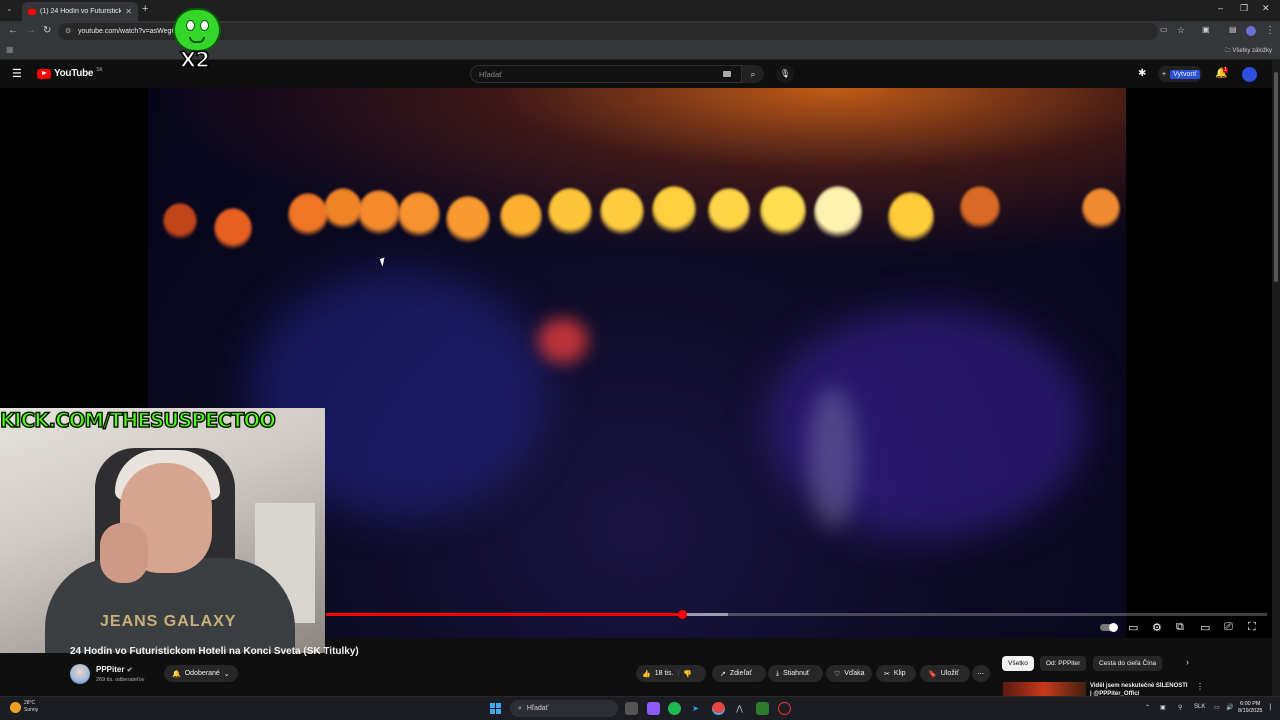  What do you see at coordinates (687, 674) in the screenshot?
I see `dislike-icon: 👎` at bounding box center [687, 674].